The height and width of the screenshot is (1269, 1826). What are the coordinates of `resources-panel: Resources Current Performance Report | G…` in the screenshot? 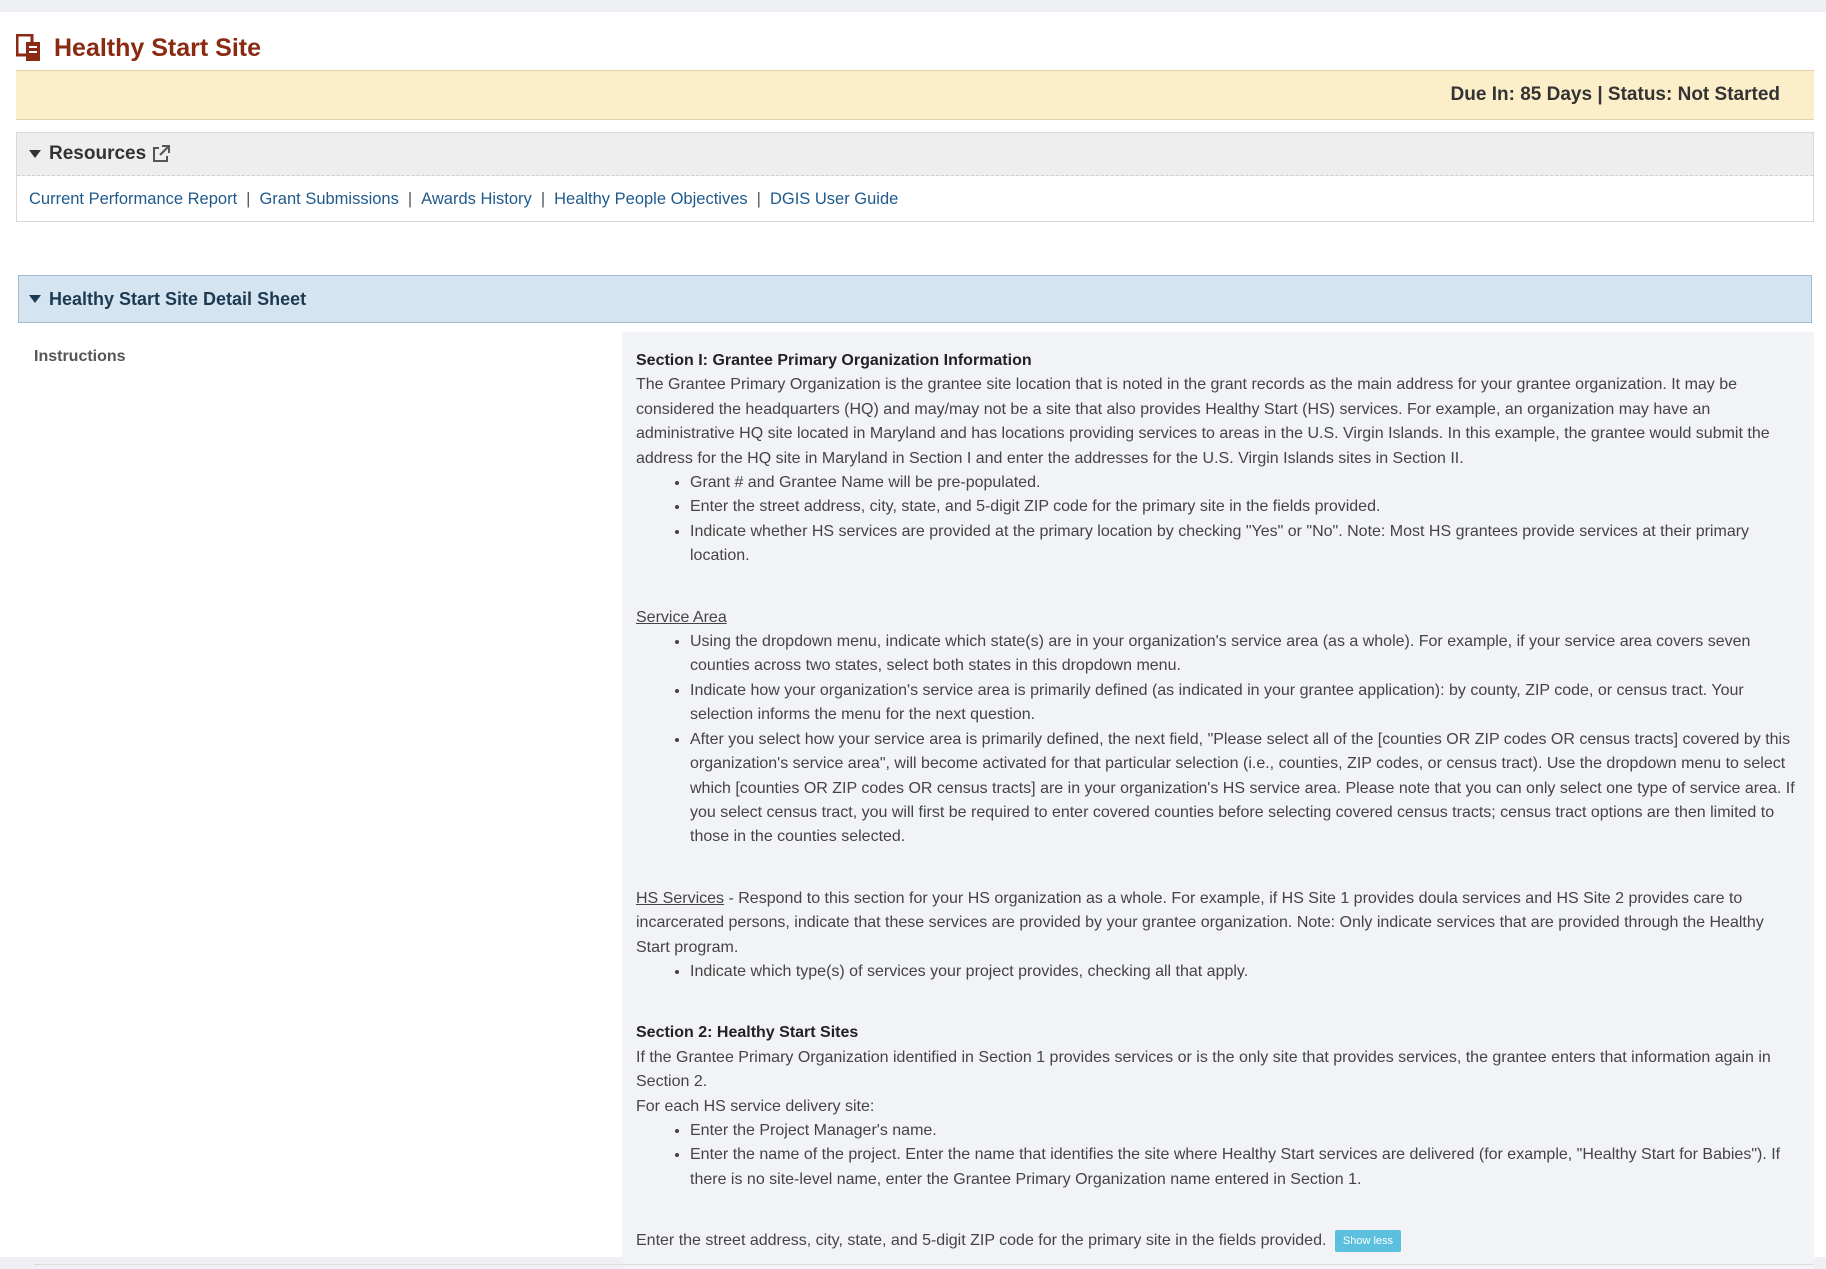 It's located at (915, 177).